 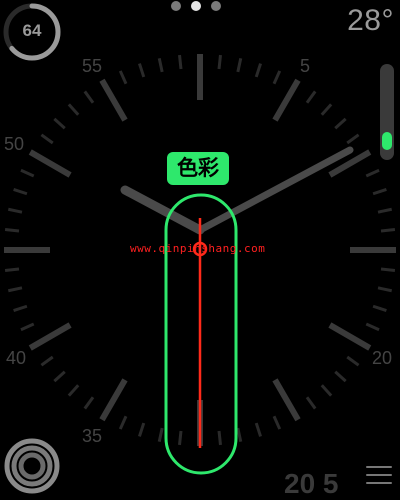 I want to click on color-option-label: 色彩, so click(x=198, y=168).